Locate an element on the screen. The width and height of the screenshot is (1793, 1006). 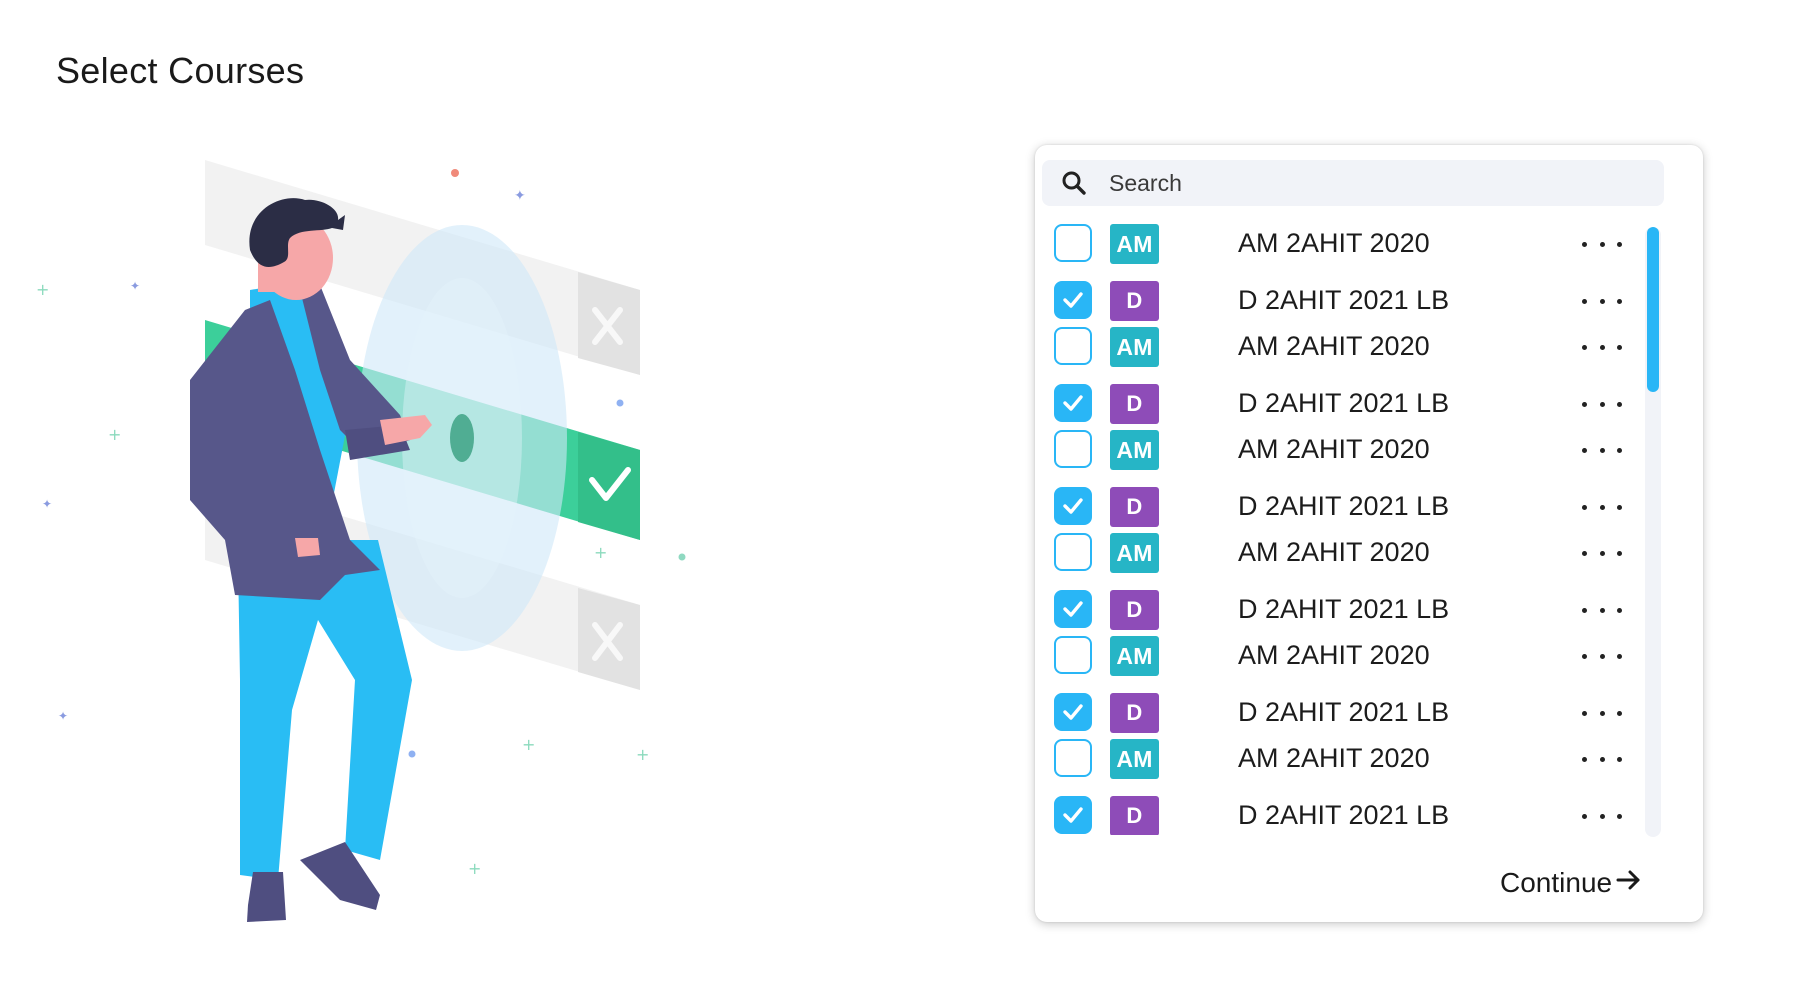
middle-check-tile is located at coordinates (609, 486).